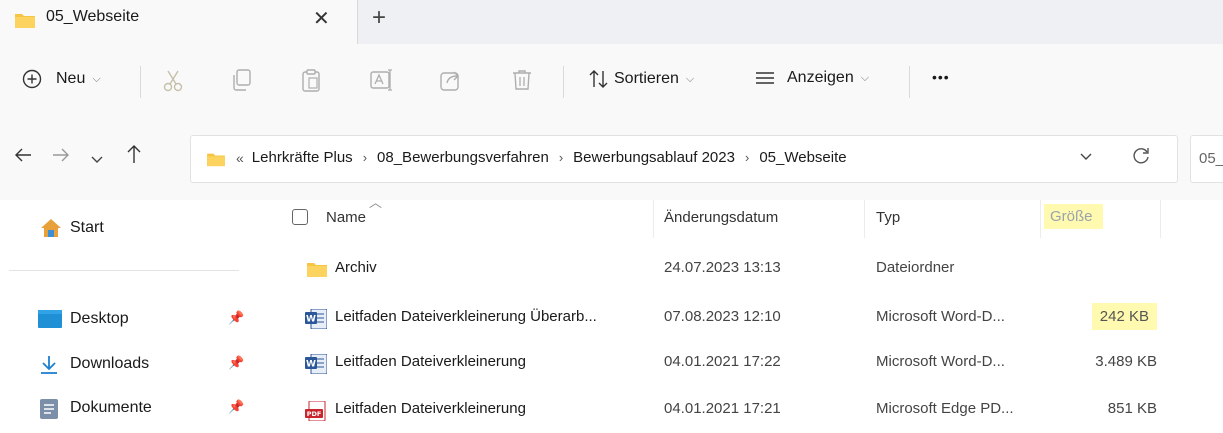 The height and width of the screenshot is (433, 1223). Describe the element at coordinates (463, 157) in the screenshot. I see `breadcrumb-item: 08_Bewerbungsverfahren` at that location.